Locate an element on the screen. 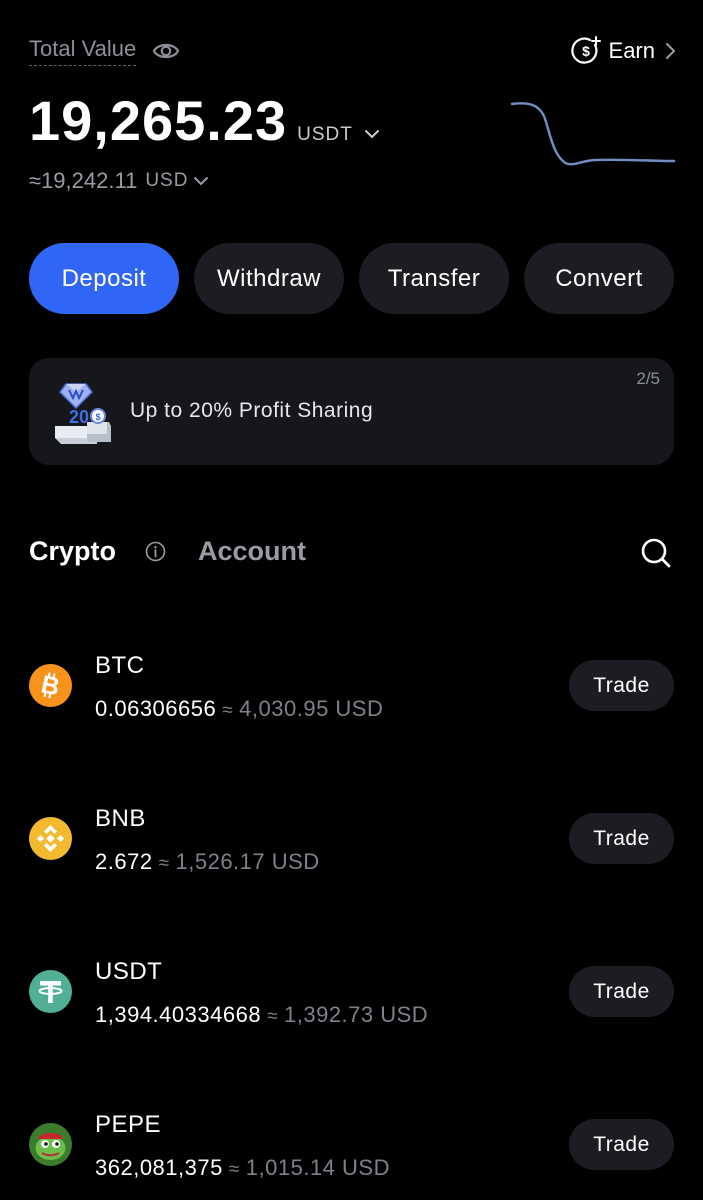 Image resolution: width=703 pixels, height=1200 pixels. search-icon is located at coordinates (656, 553).